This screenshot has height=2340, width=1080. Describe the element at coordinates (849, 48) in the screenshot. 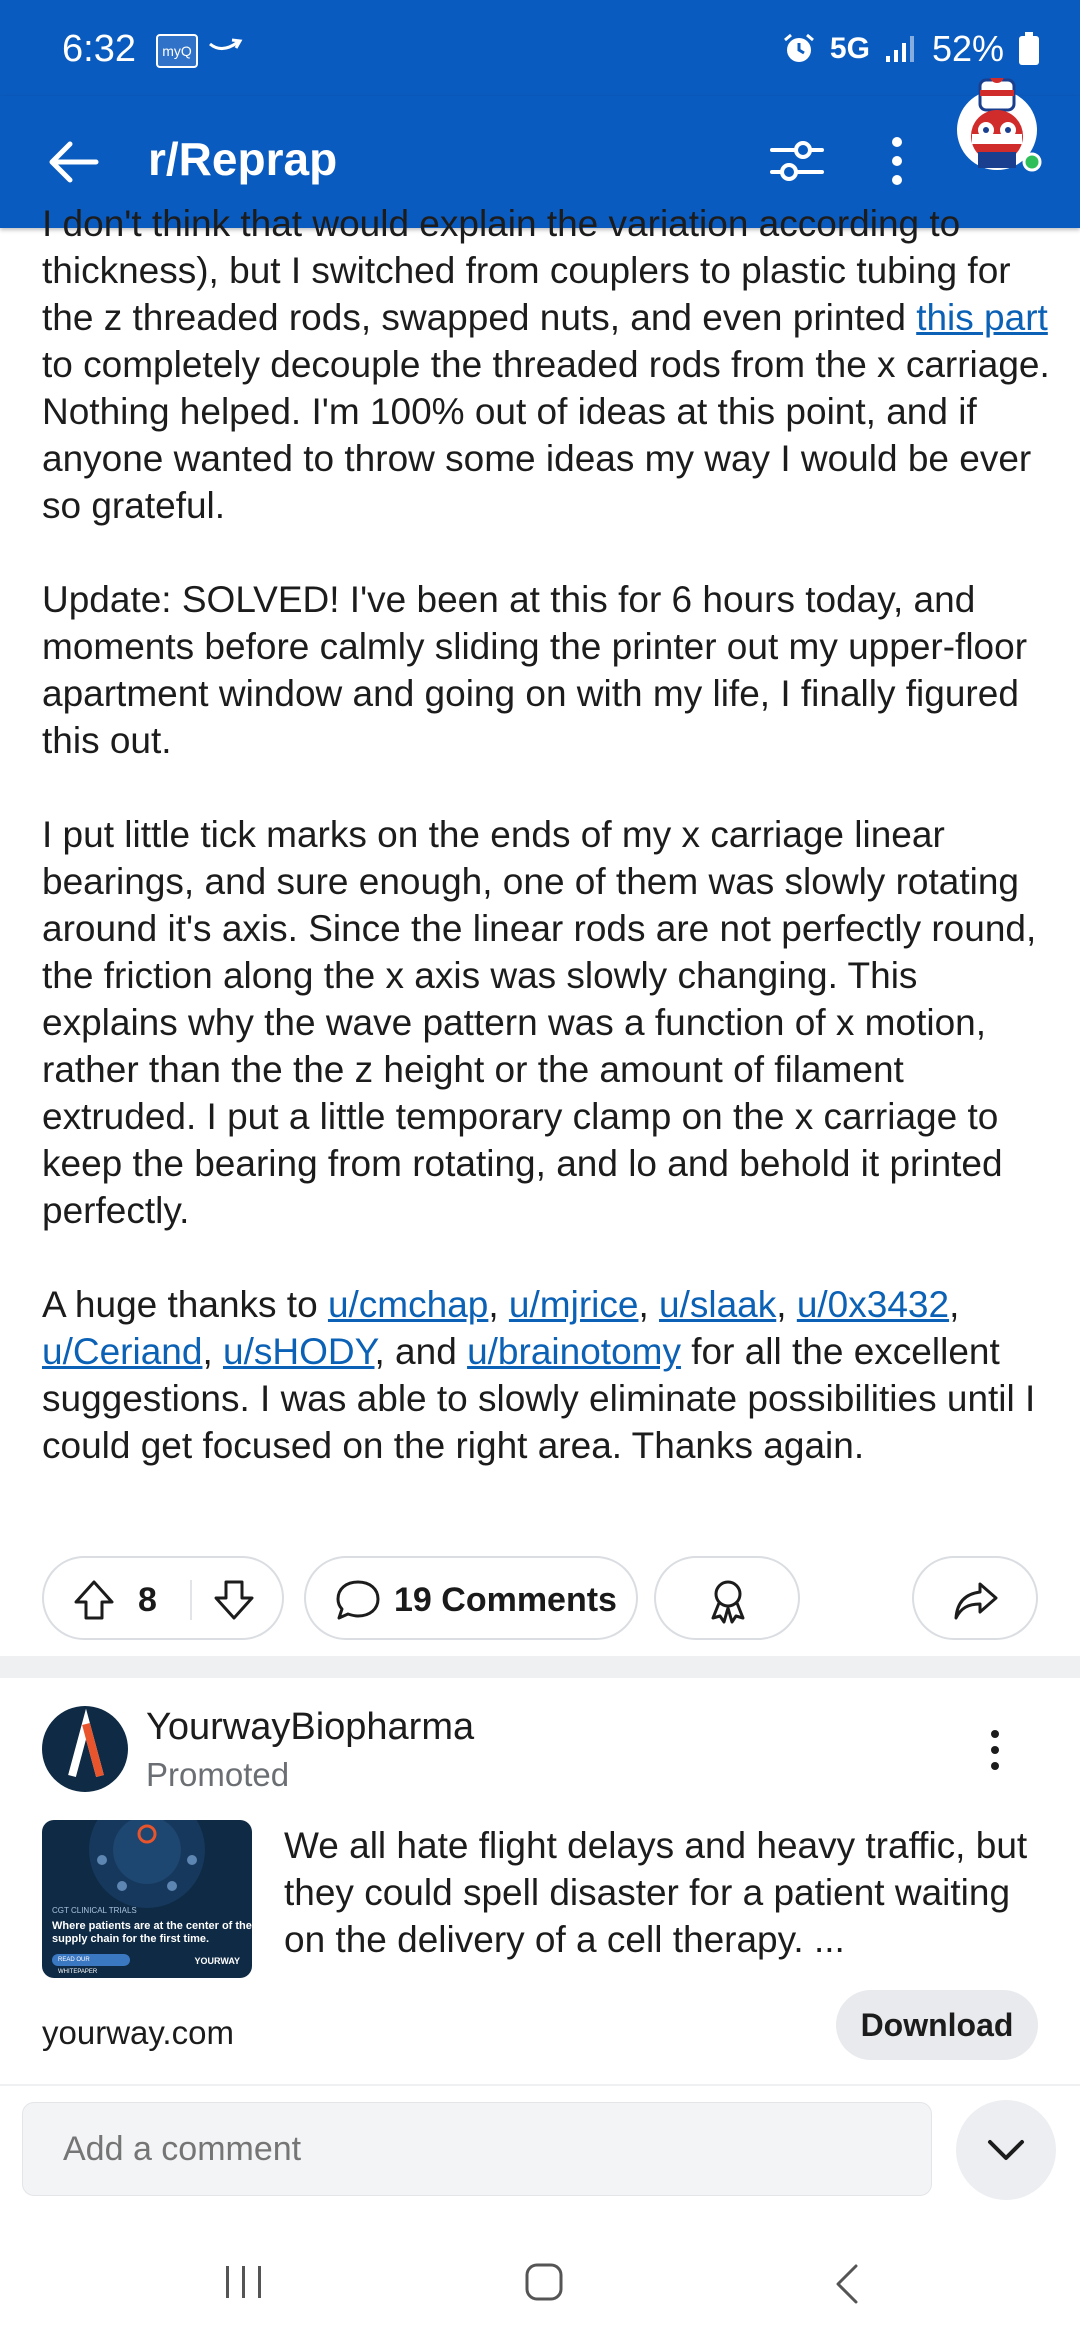

I see `network-type: 5G` at that location.